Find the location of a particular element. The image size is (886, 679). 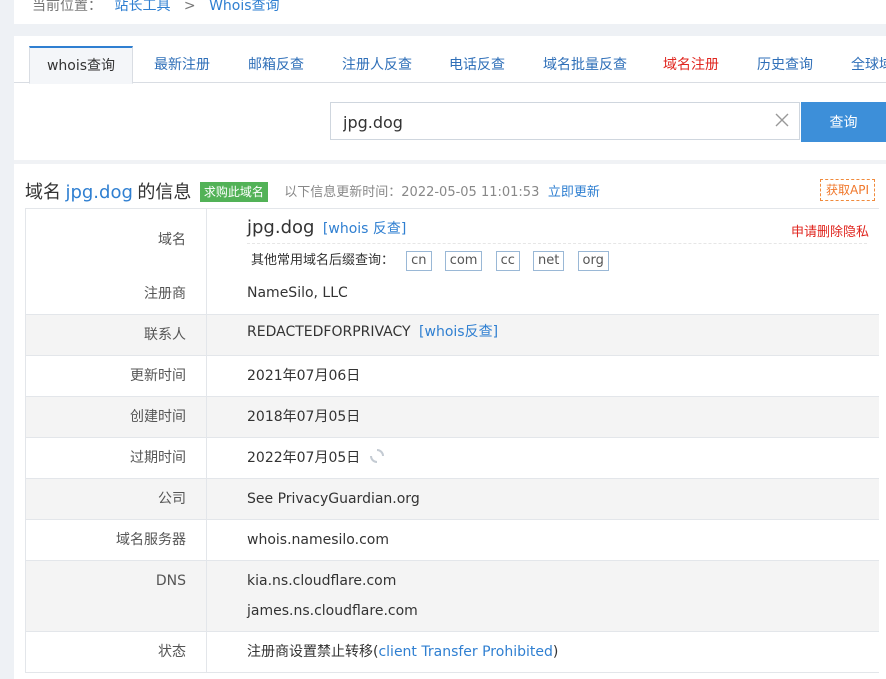

request-remove-privacy-link: 申请删除隐私 is located at coordinates (830, 230).